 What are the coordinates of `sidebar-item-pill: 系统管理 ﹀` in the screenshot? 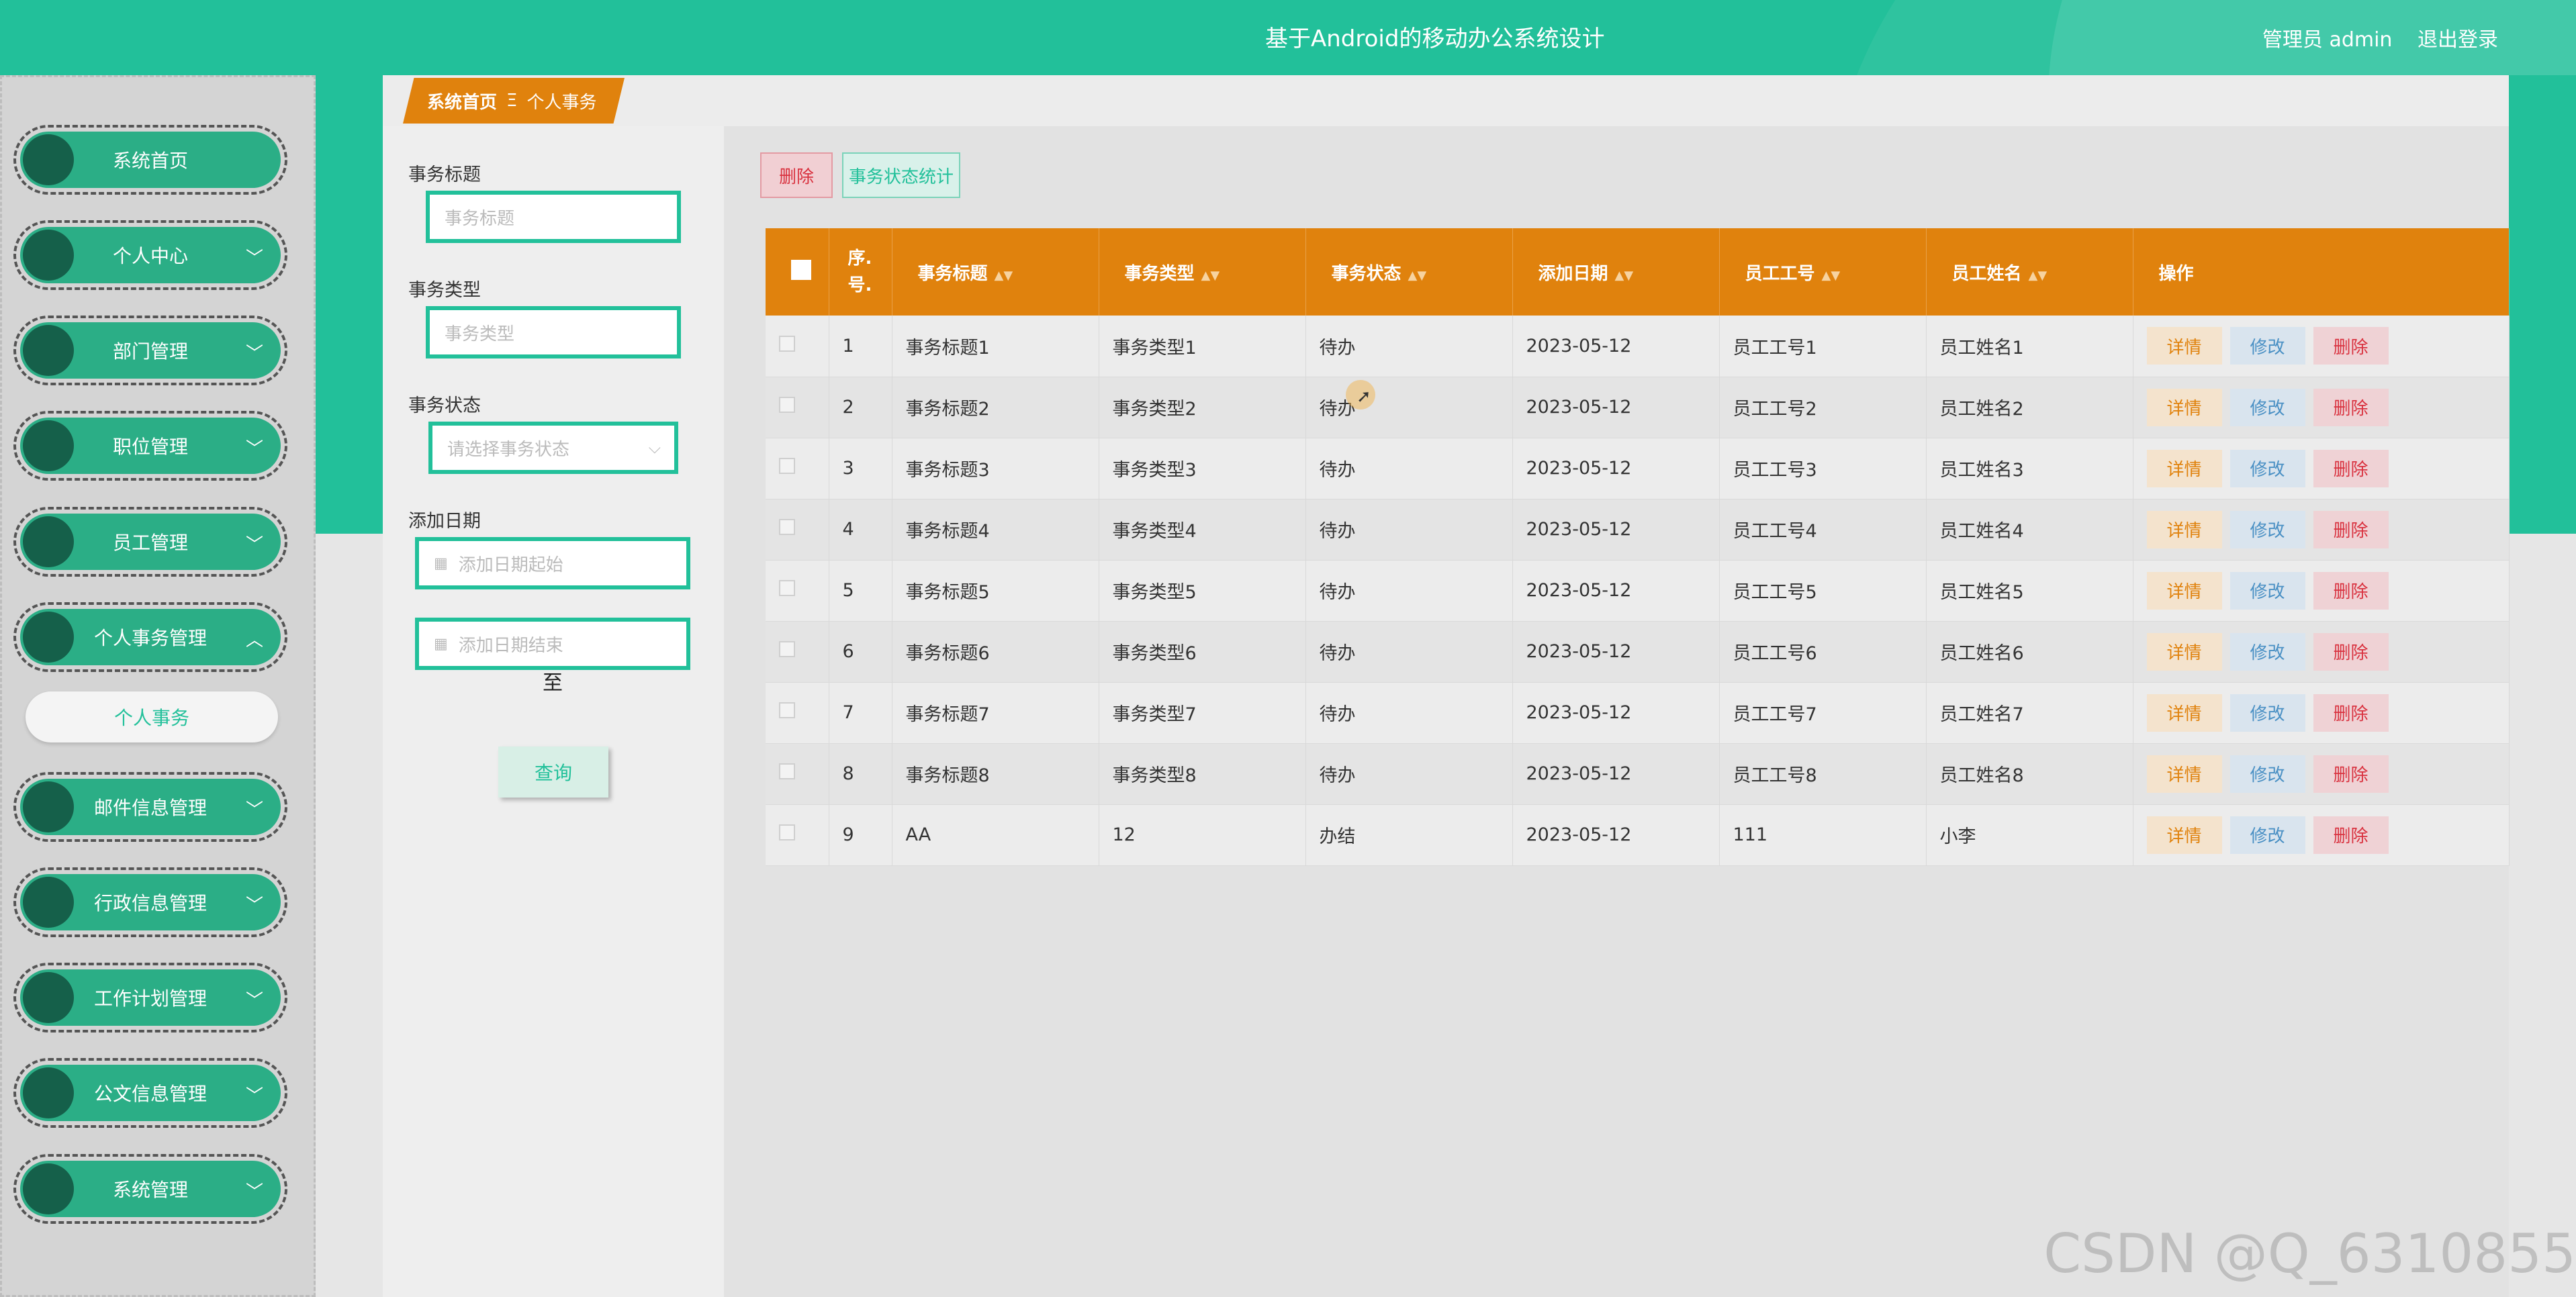 It's located at (150, 1189).